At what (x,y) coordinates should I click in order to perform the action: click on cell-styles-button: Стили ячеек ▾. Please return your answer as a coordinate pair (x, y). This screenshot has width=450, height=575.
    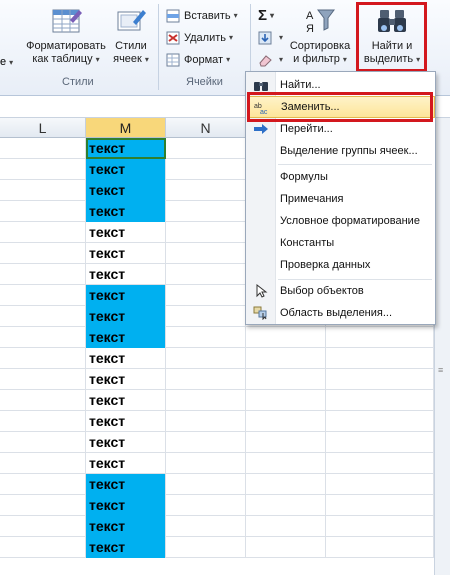
    Looking at the image, I should click on (131, 36).